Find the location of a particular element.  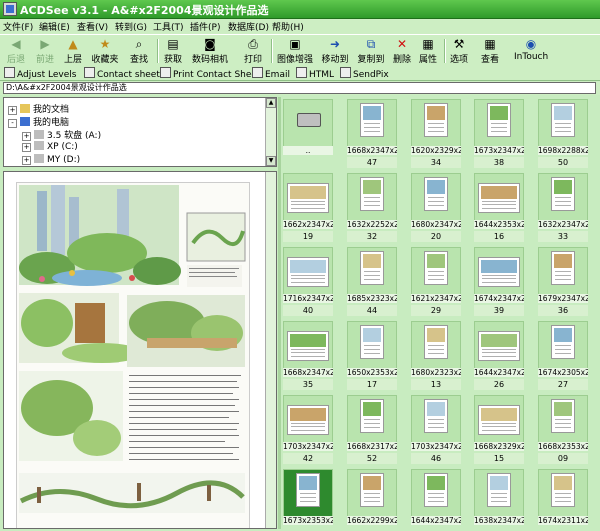

favorites-button: ★ 收藏夹 is located at coordinates (105, 51).